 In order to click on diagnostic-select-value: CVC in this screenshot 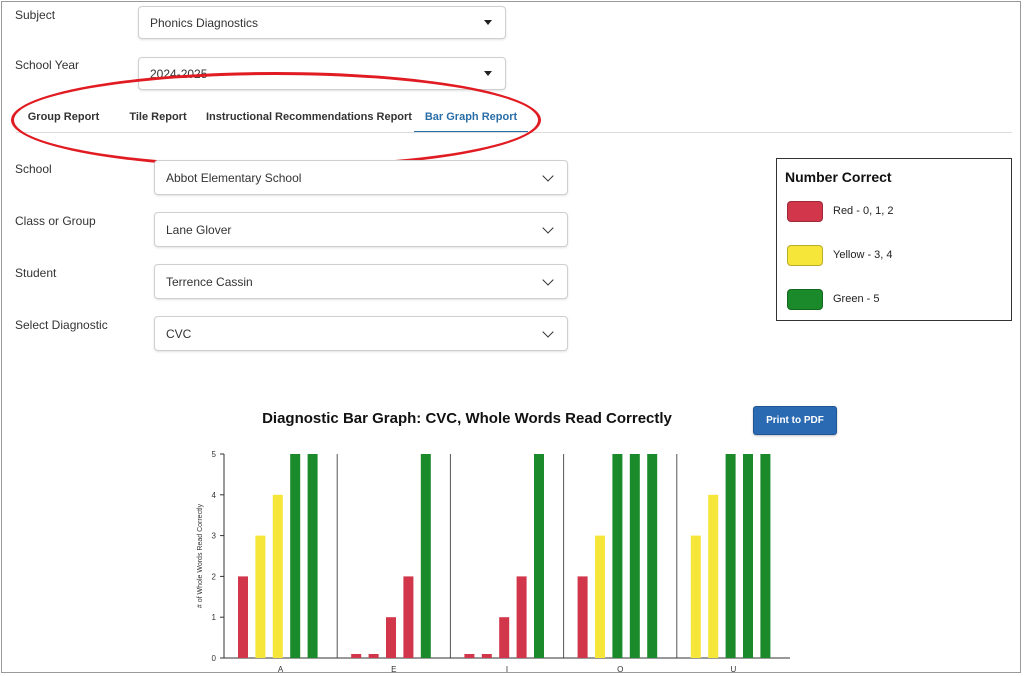, I will do `click(179, 333)`.